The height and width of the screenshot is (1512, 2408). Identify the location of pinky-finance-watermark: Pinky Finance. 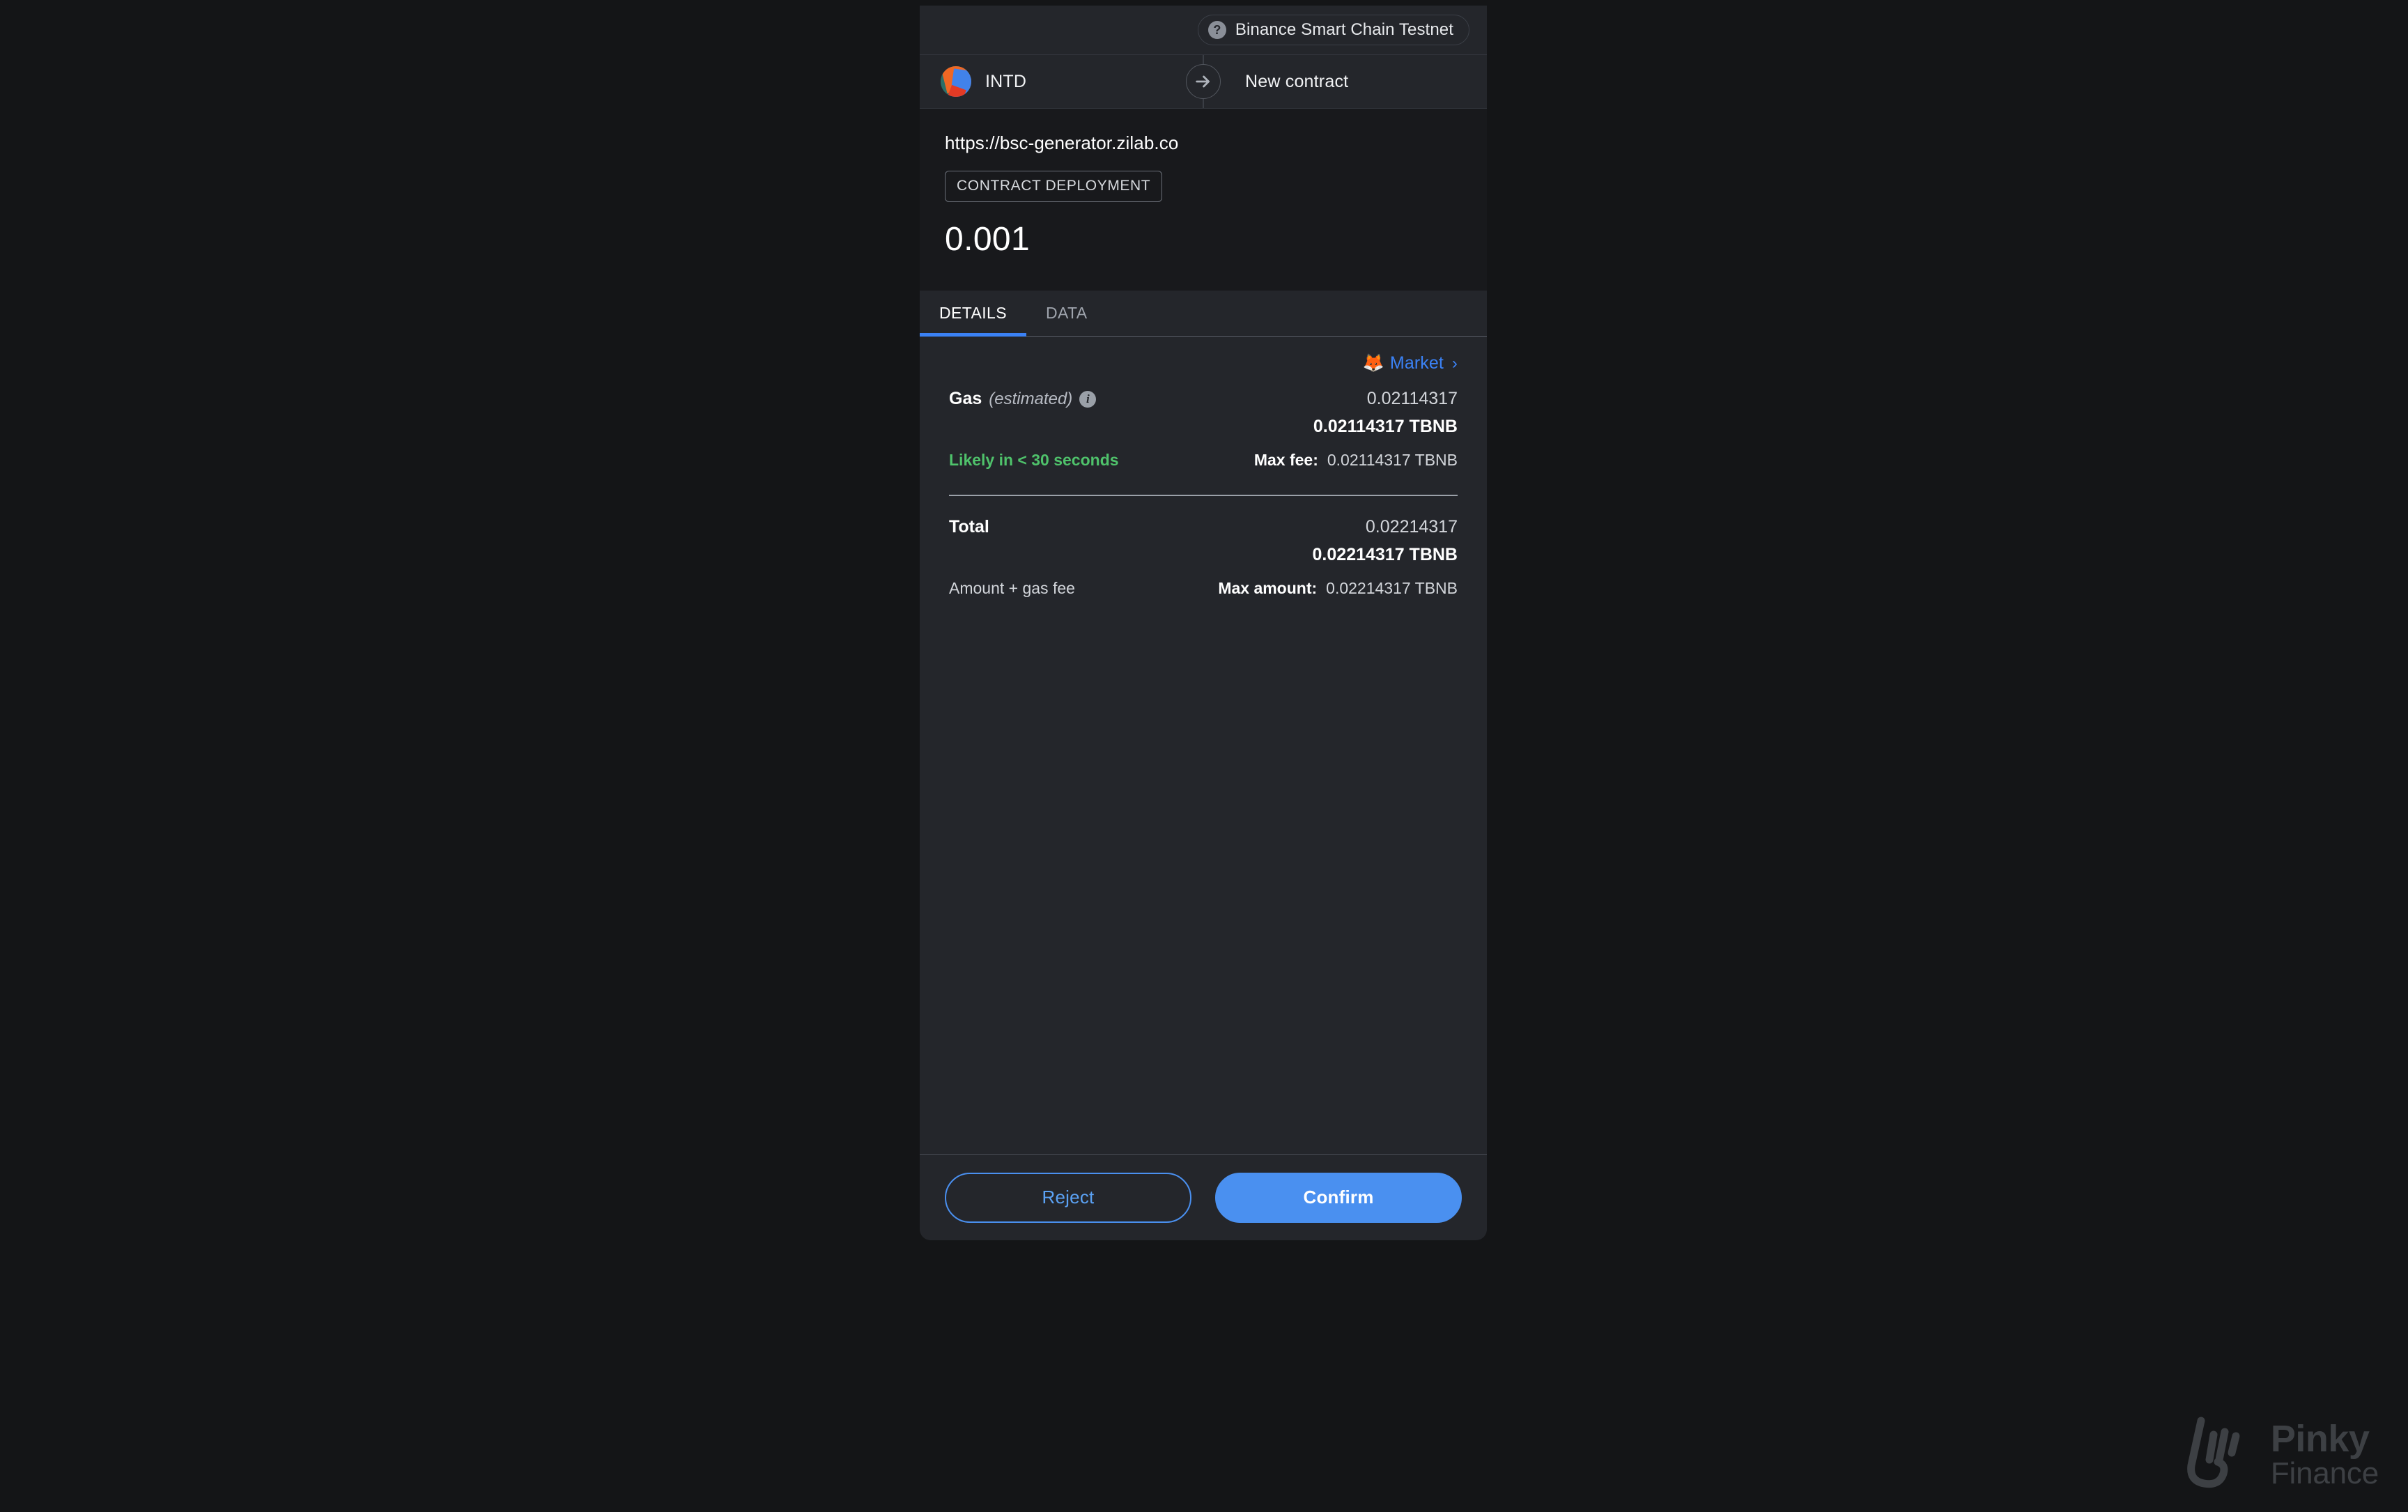
(2279, 1454).